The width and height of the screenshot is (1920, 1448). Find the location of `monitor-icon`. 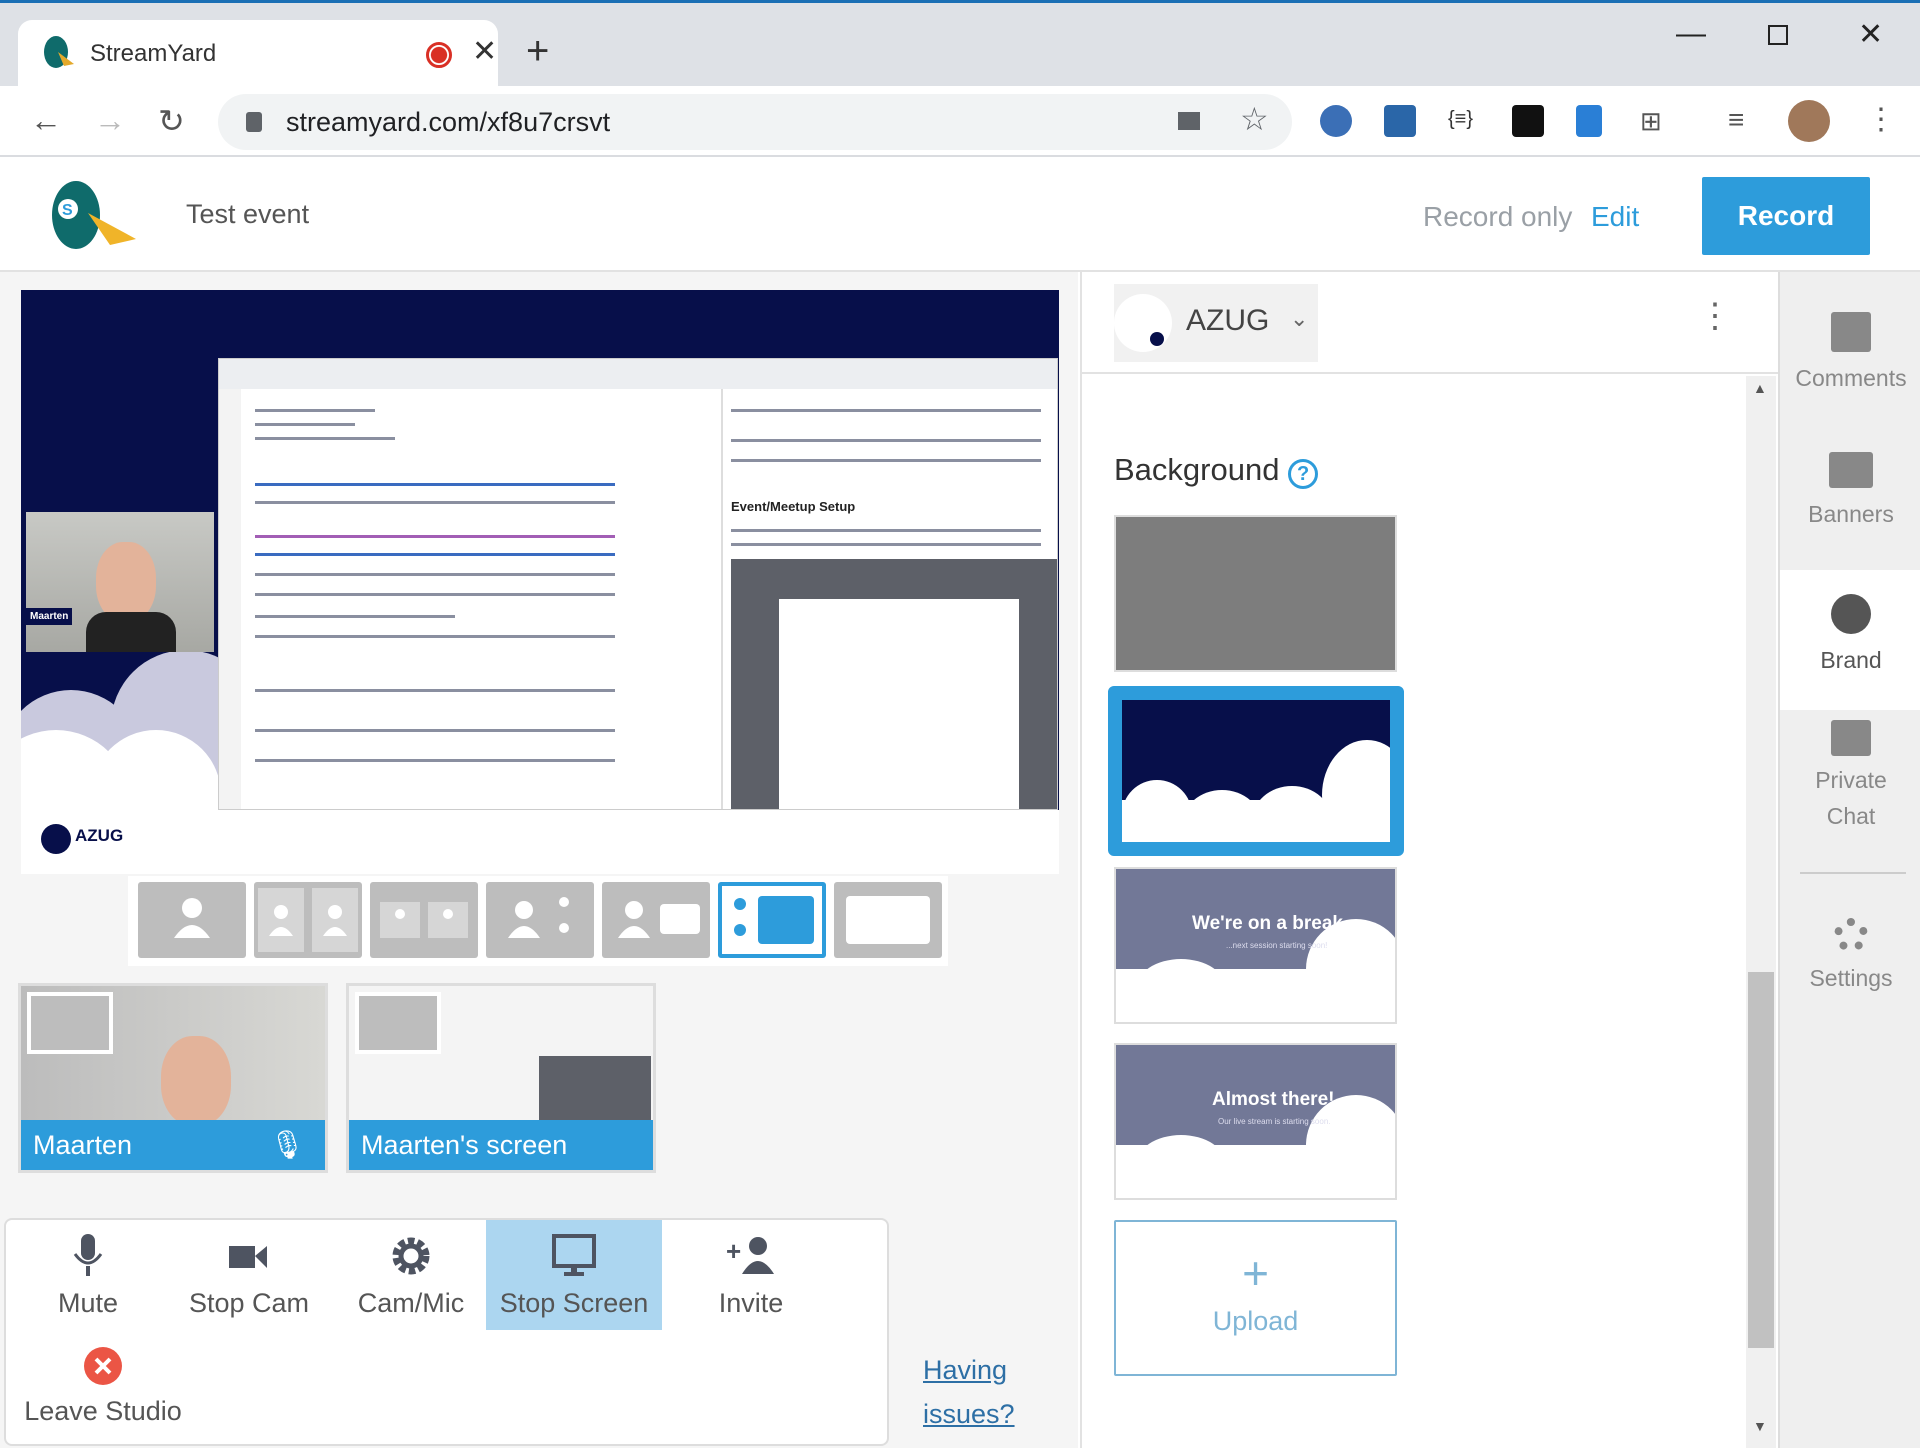

monitor-icon is located at coordinates (574, 1255).